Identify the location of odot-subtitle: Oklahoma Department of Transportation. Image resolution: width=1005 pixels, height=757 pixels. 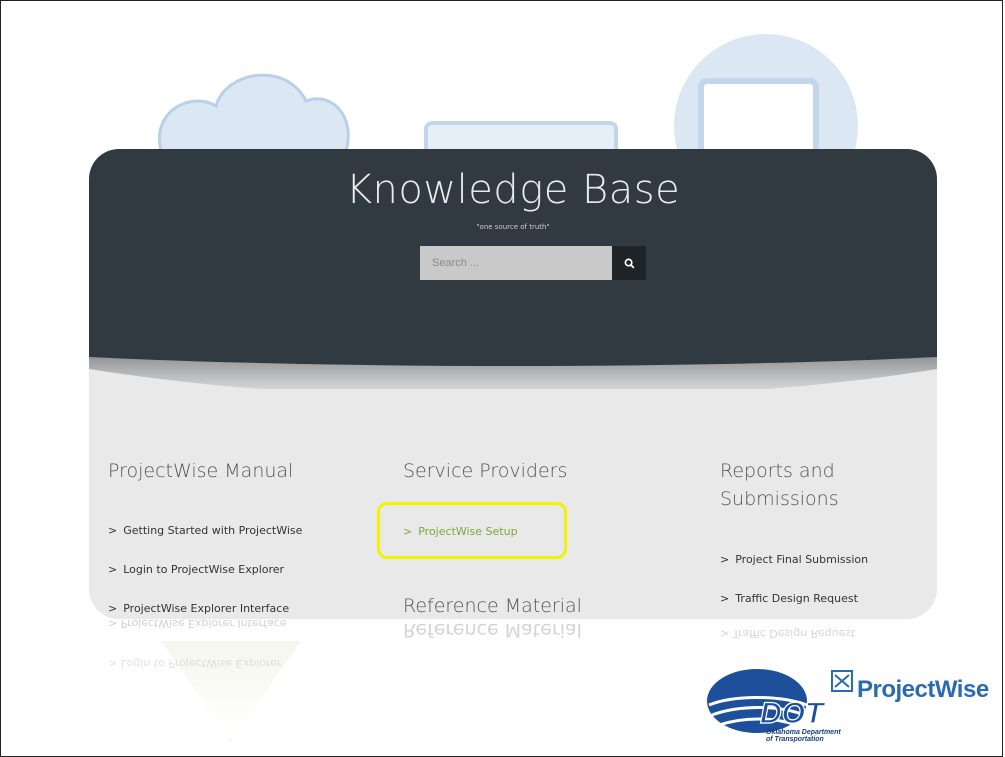
(803, 736).